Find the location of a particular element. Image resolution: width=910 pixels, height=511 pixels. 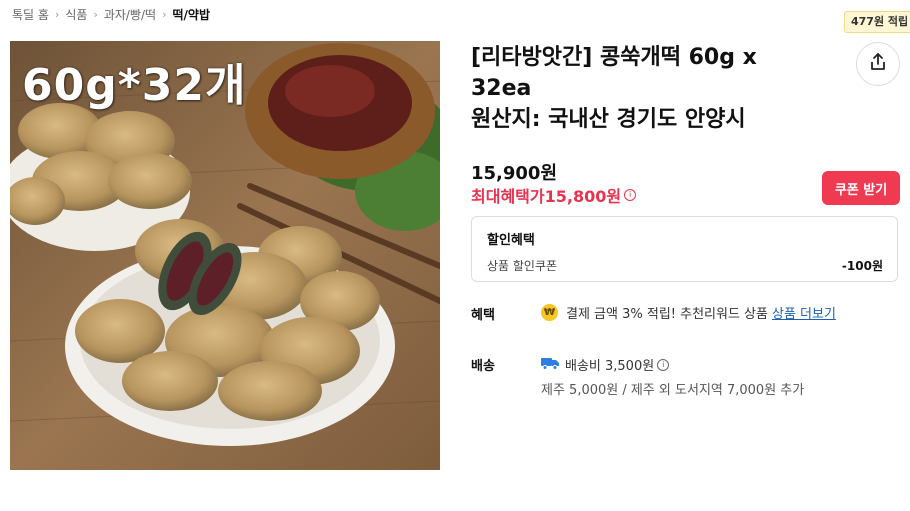

delivery-row: 배송비 3,500원 i is located at coordinates (605, 364).